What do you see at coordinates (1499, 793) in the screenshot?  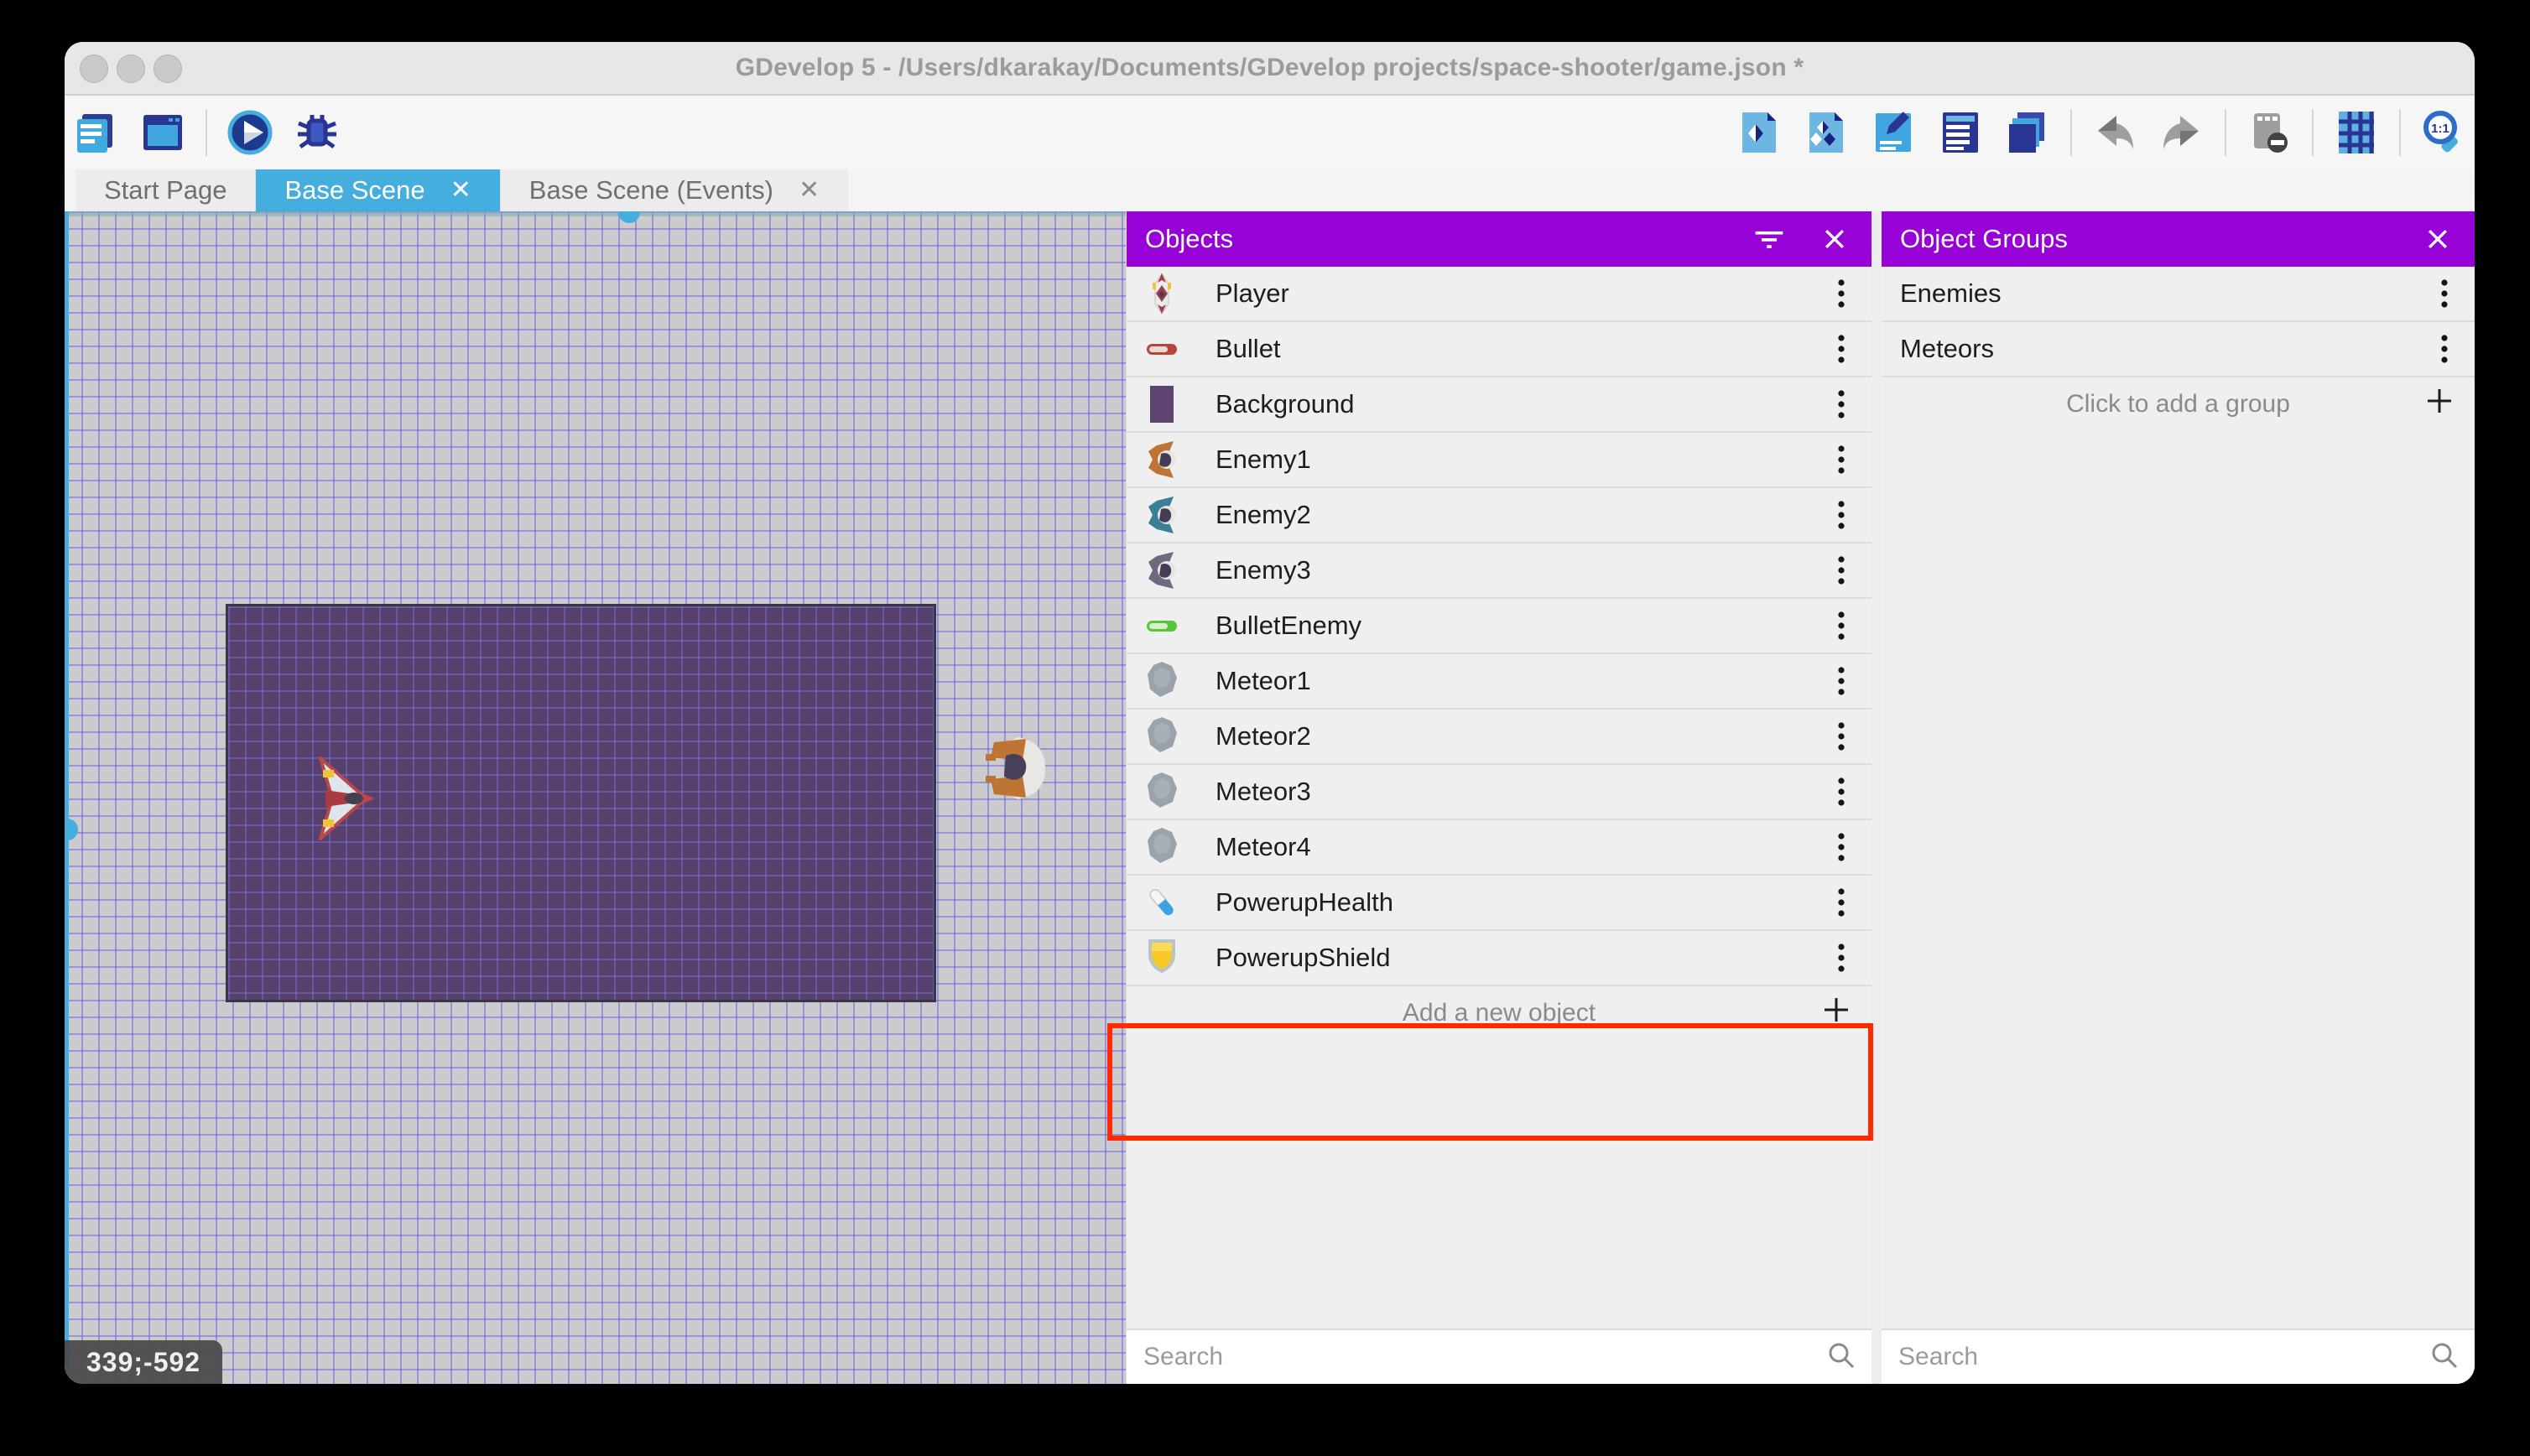 I see `object-row-meteor3: Meteor3` at bounding box center [1499, 793].